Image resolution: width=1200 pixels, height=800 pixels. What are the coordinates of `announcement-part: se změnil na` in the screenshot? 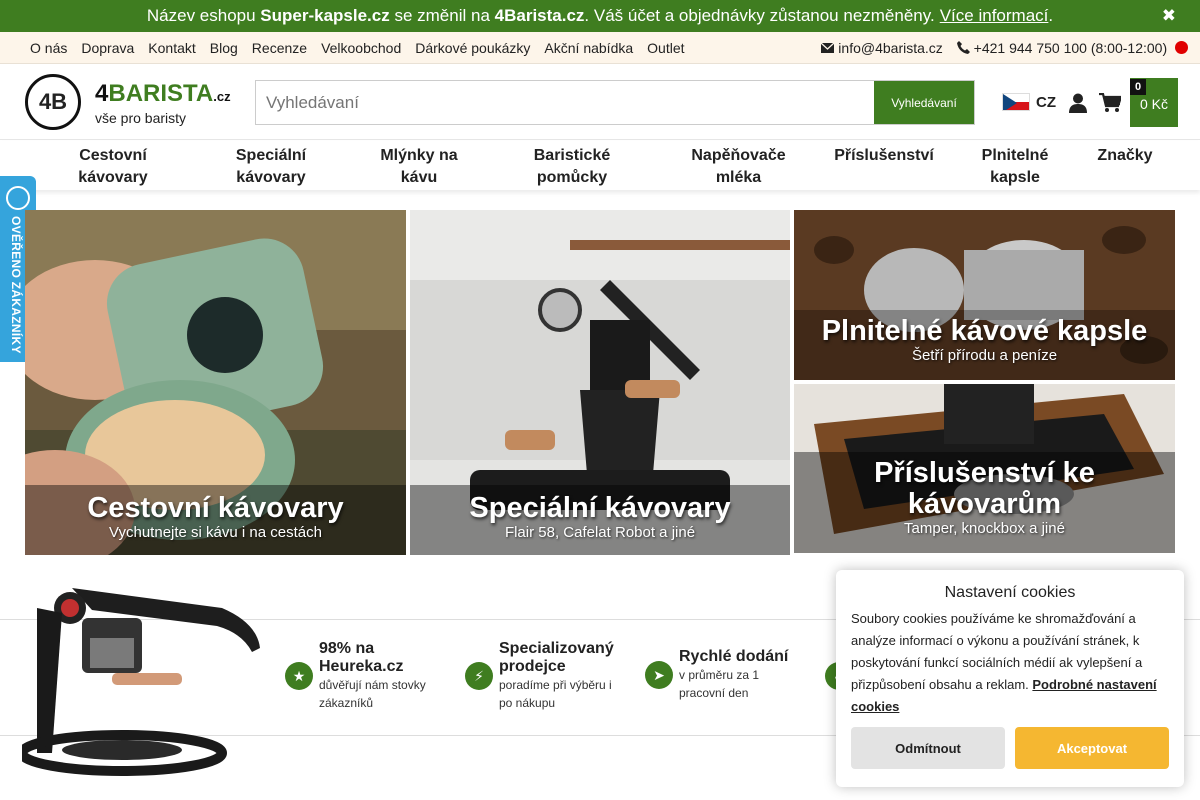 It's located at (442, 15).